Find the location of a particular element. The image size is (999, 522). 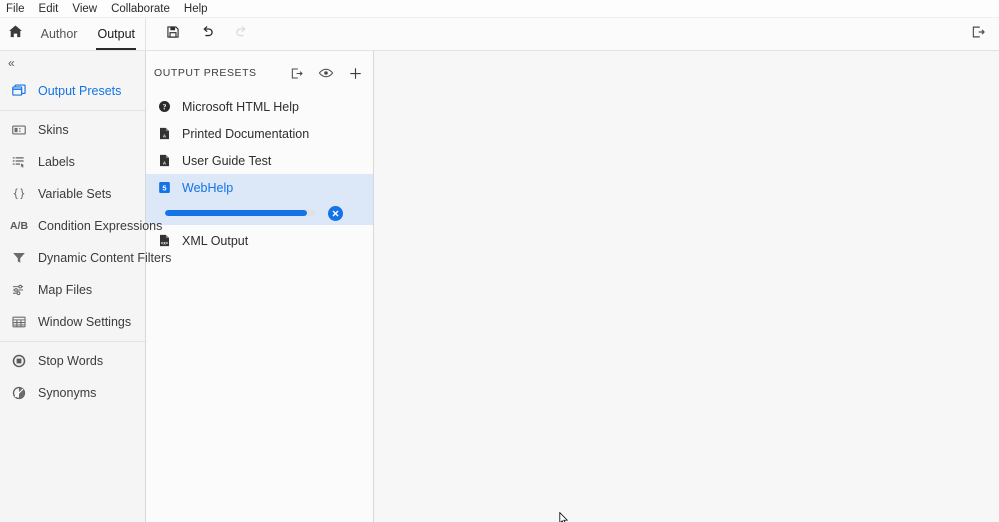

preset-item-user-guide-test: A User Guide Test is located at coordinates (259, 160).